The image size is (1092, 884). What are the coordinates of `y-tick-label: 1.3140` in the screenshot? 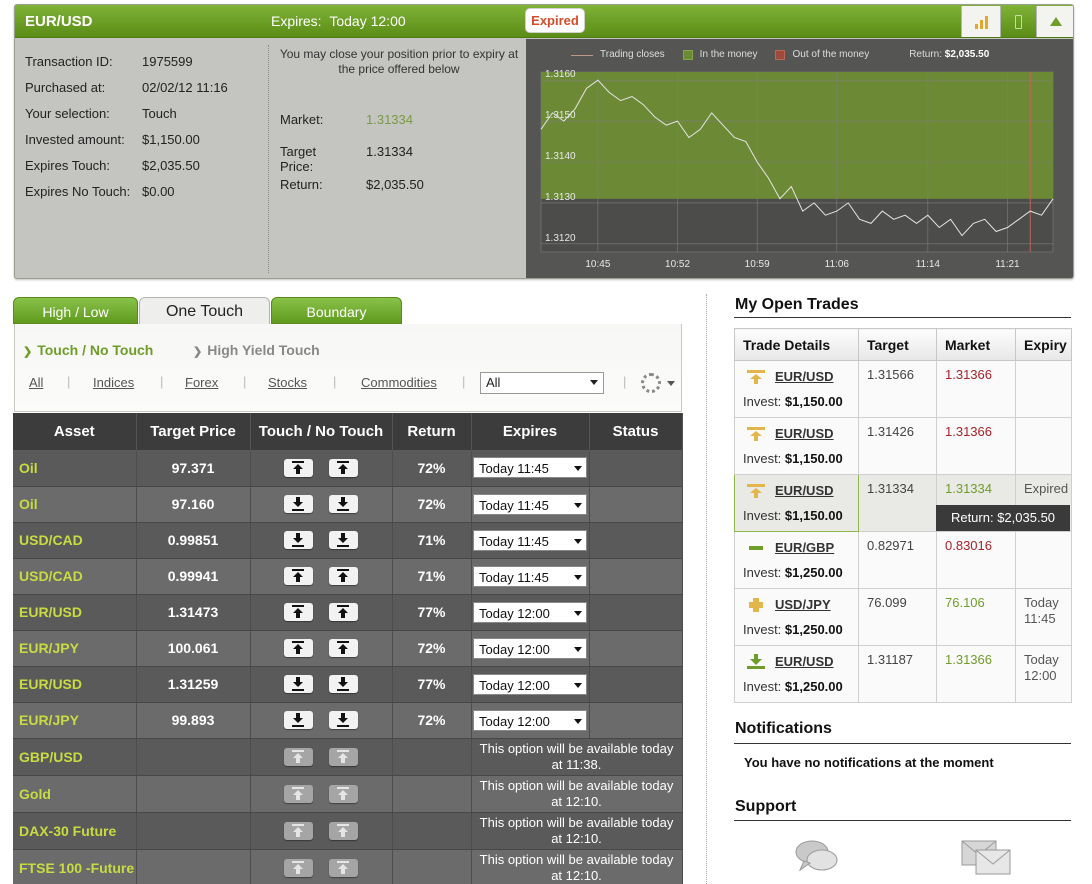 It's located at (560, 156).